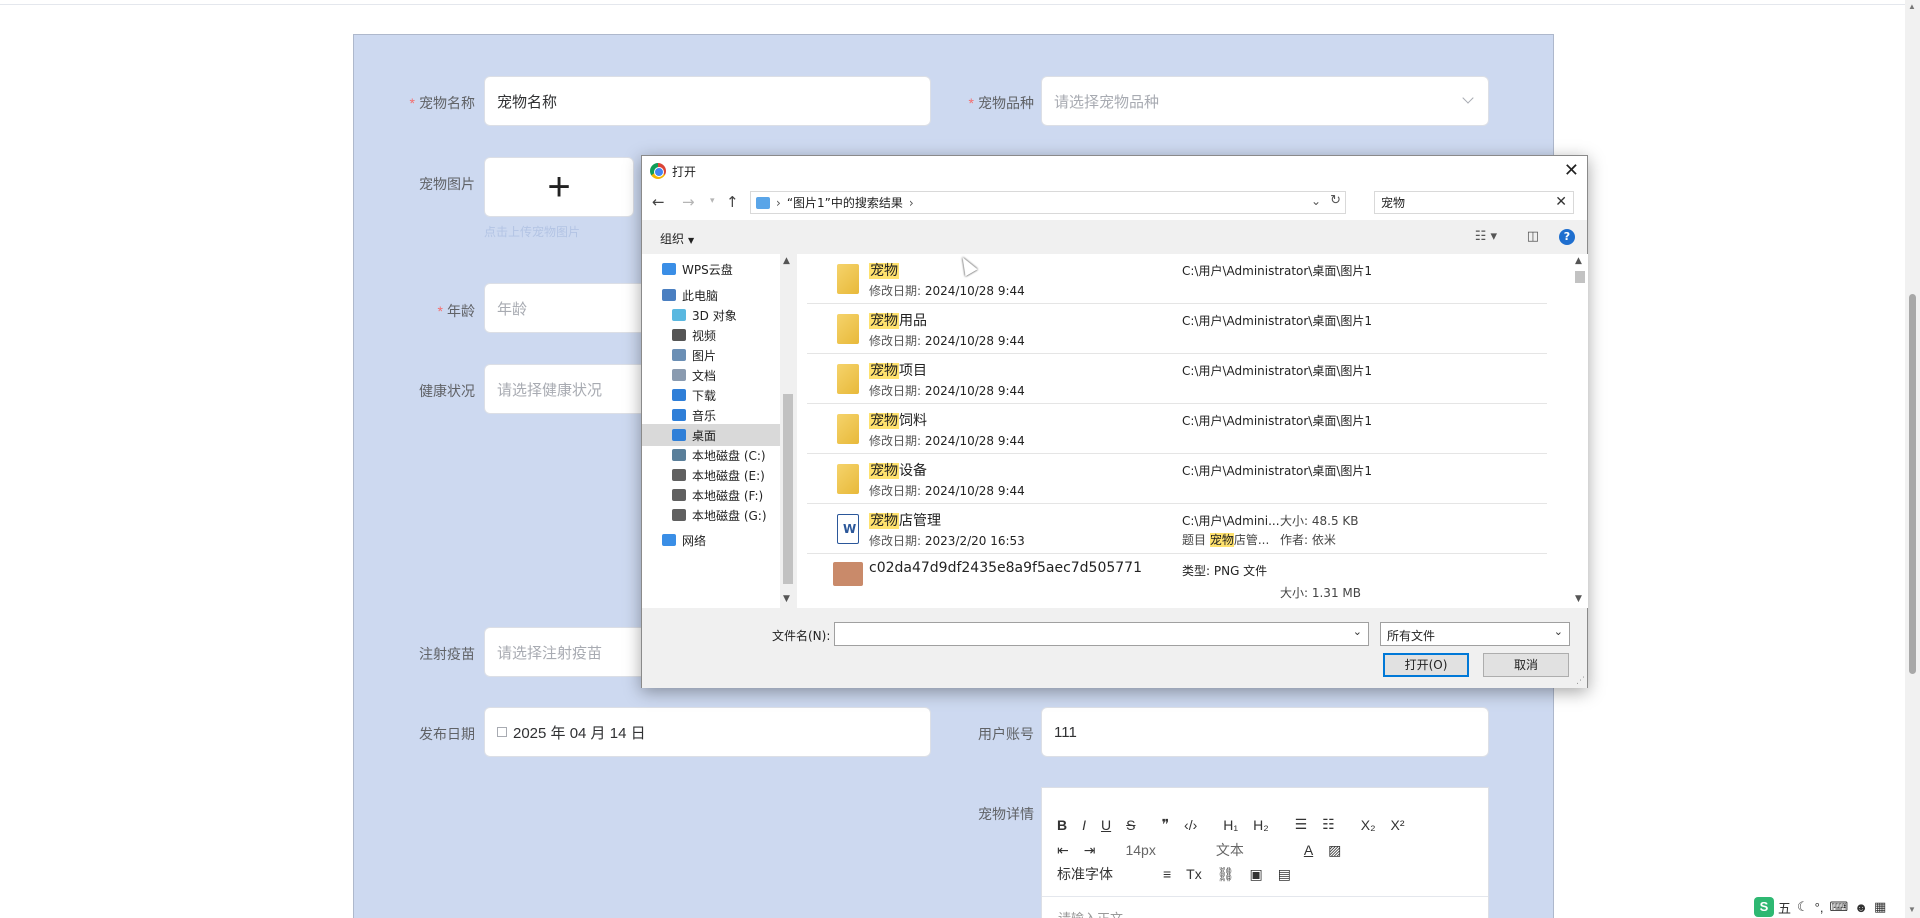 The width and height of the screenshot is (1920, 918). Describe the element at coordinates (1580, 277) in the screenshot. I see `list-scroll-thumb` at that location.